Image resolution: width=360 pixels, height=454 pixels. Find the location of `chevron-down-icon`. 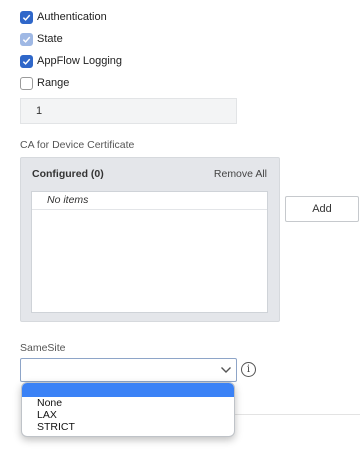

chevron-down-icon is located at coordinates (226, 370).